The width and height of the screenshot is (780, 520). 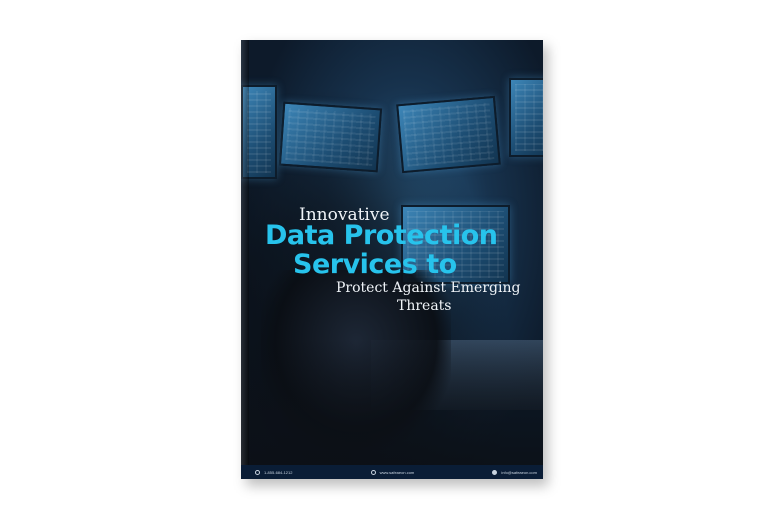 I want to click on title-line: Protect Against Emerging, so click(x=428, y=288).